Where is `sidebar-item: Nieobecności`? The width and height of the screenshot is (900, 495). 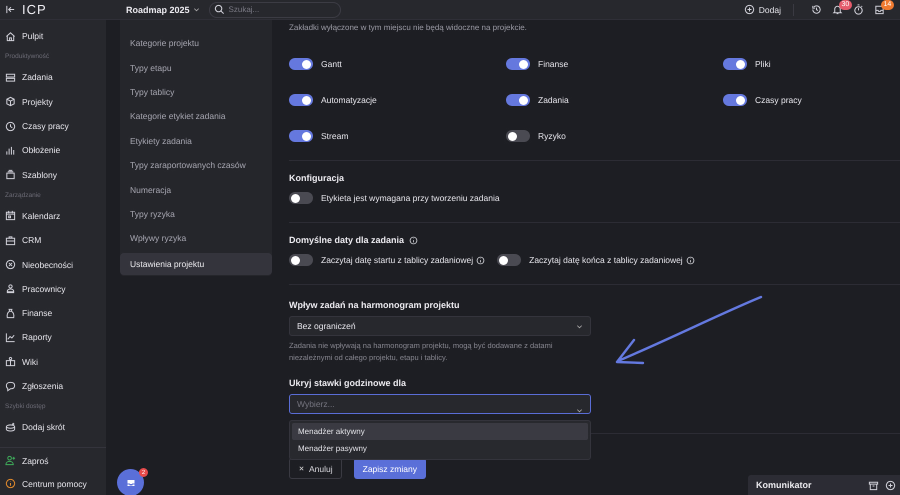 sidebar-item: Nieobecności is located at coordinates (53, 264).